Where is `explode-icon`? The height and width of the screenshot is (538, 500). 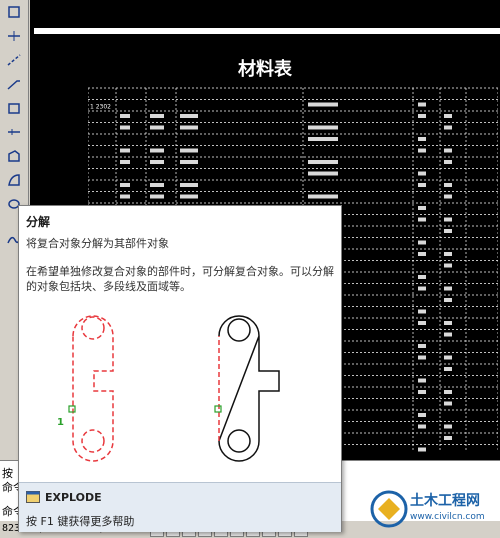 explode-icon is located at coordinates (33, 497).